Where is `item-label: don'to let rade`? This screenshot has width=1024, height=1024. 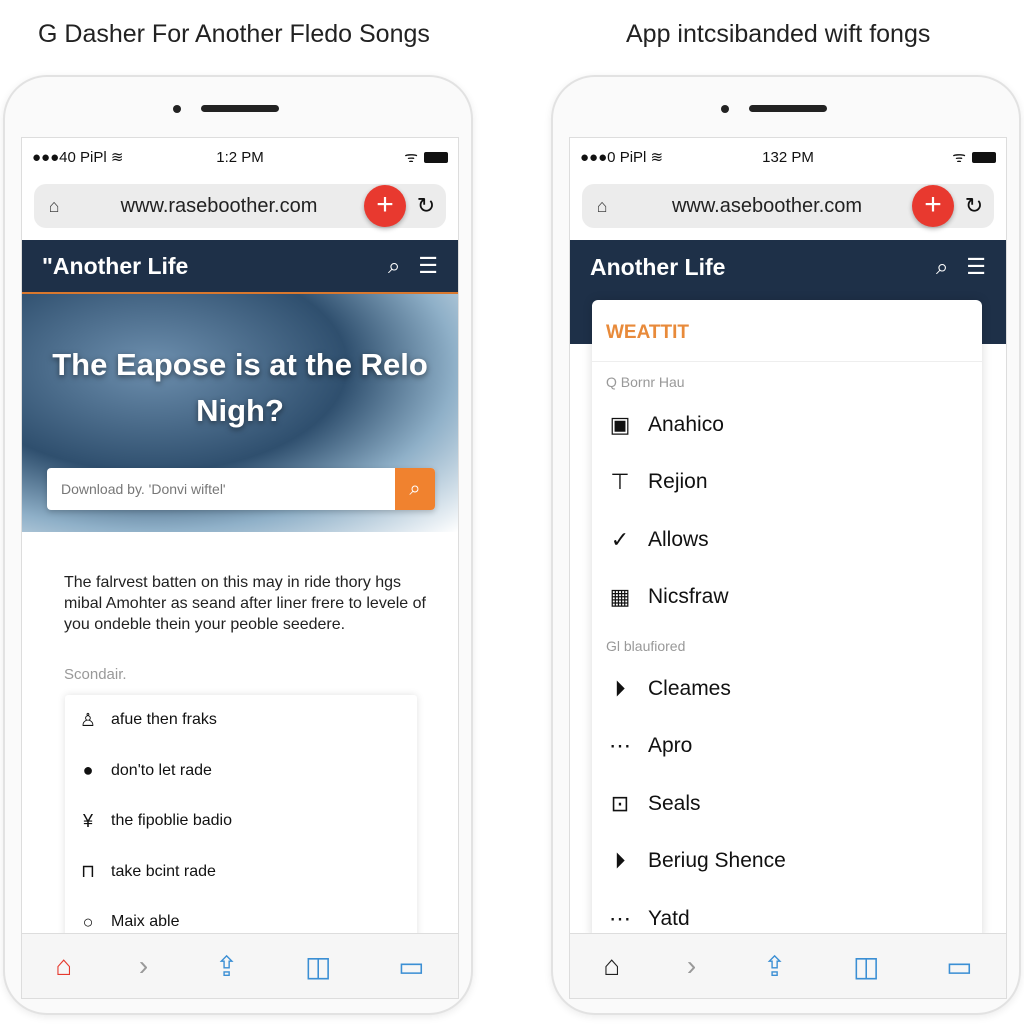
item-label: don'to let rade is located at coordinates (161, 770).